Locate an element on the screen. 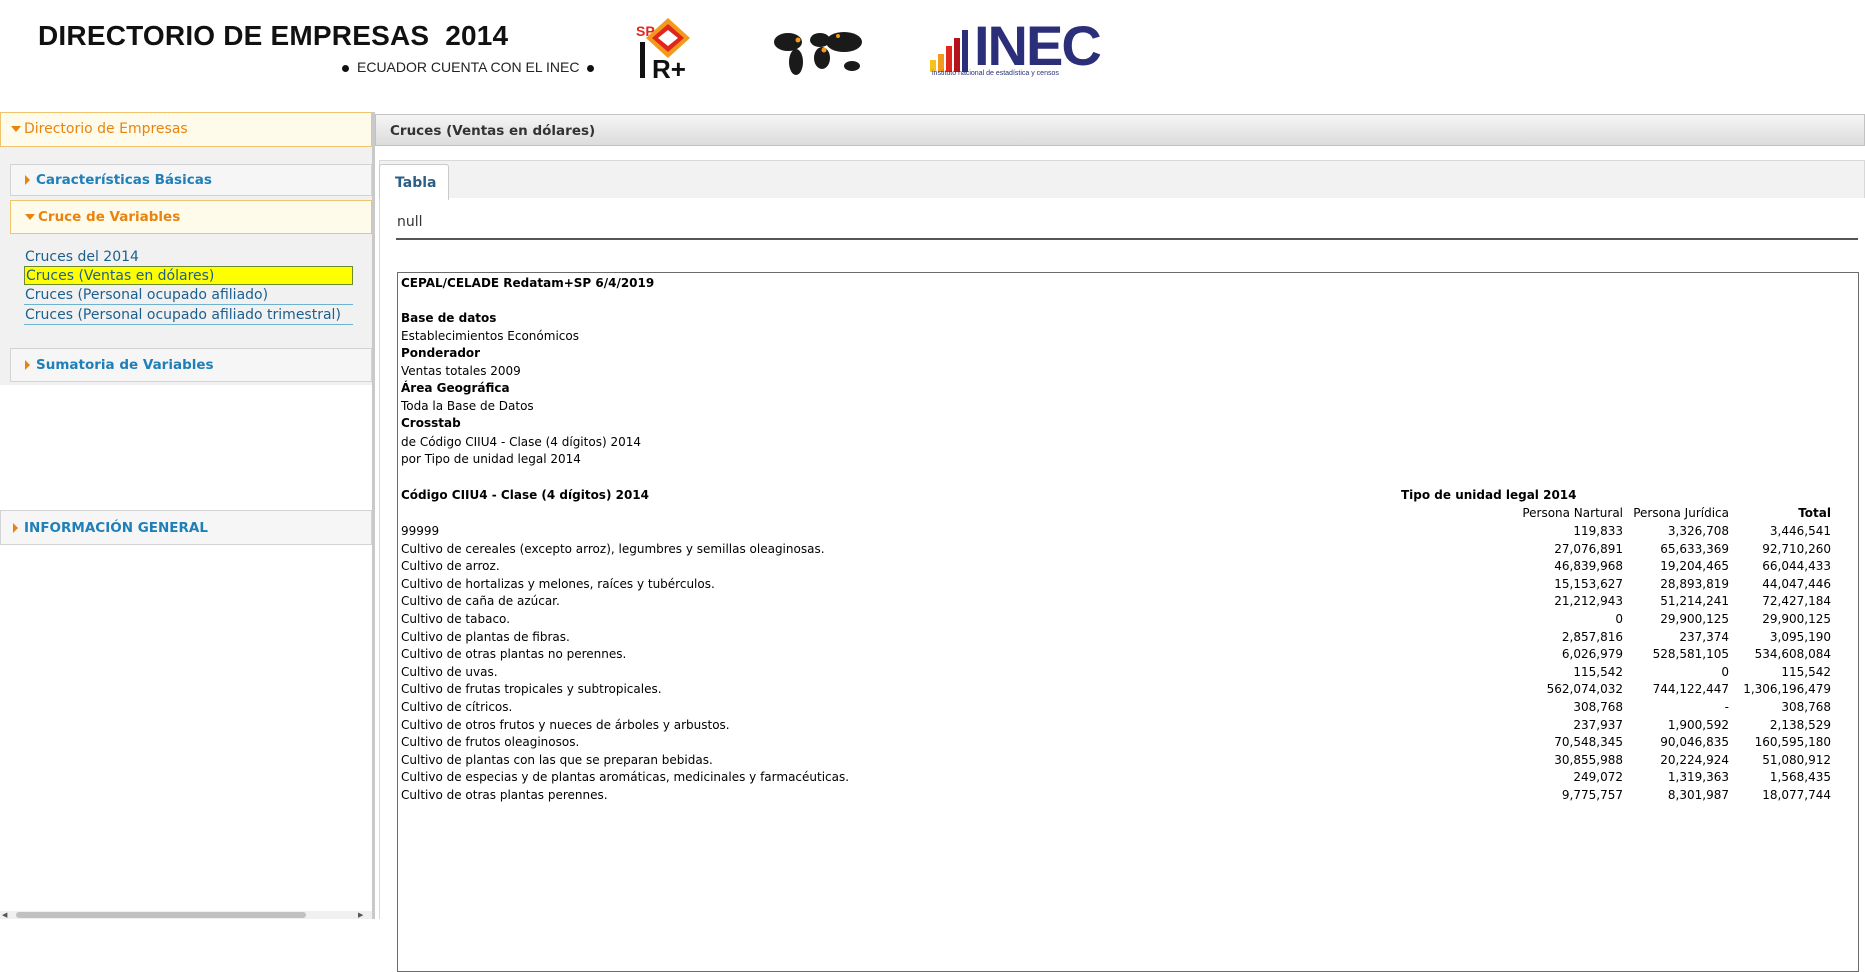  cell-total: 66,044,433 is located at coordinates (1796, 566).